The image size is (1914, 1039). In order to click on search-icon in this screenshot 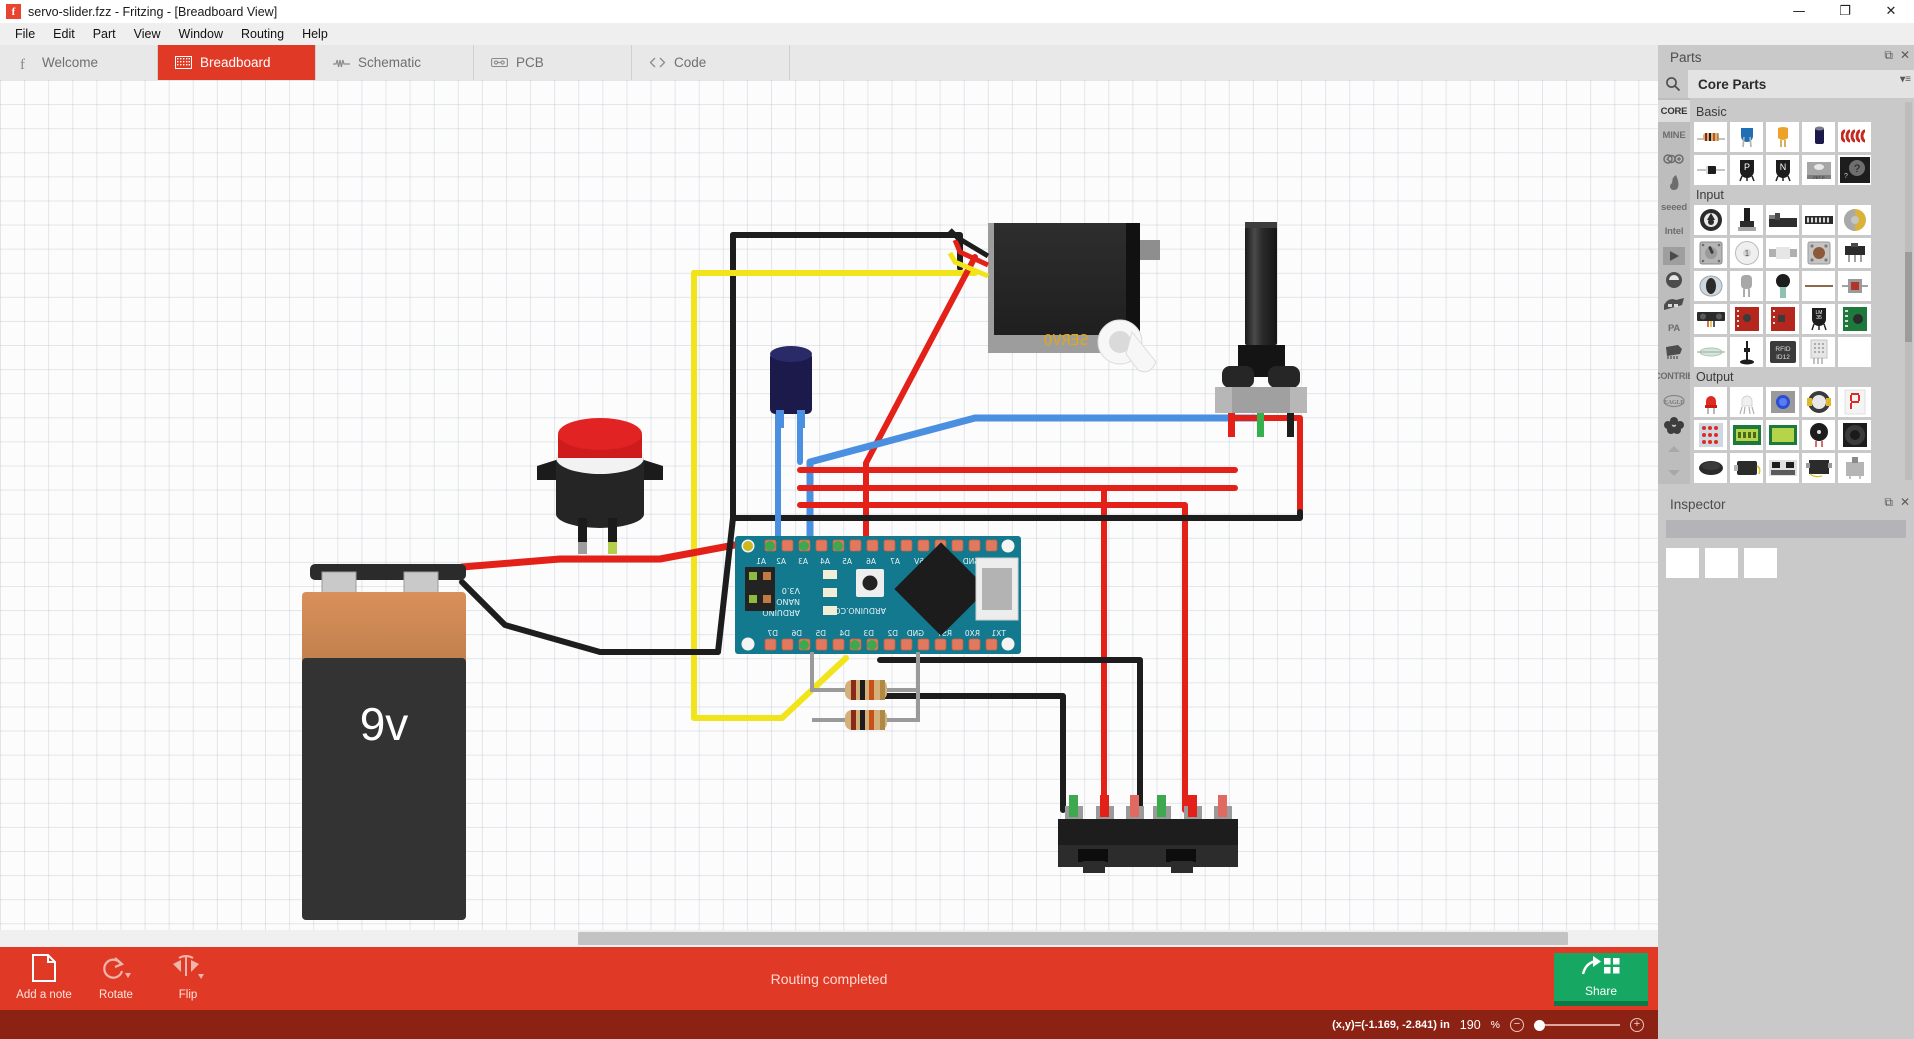, I will do `click(1673, 84)`.